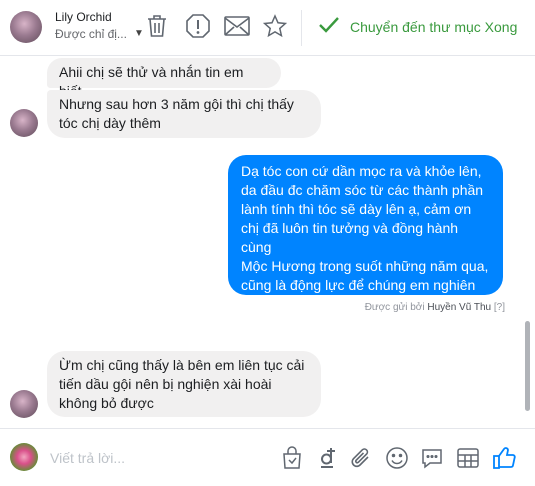  I want to click on like-icon, so click(505, 458).